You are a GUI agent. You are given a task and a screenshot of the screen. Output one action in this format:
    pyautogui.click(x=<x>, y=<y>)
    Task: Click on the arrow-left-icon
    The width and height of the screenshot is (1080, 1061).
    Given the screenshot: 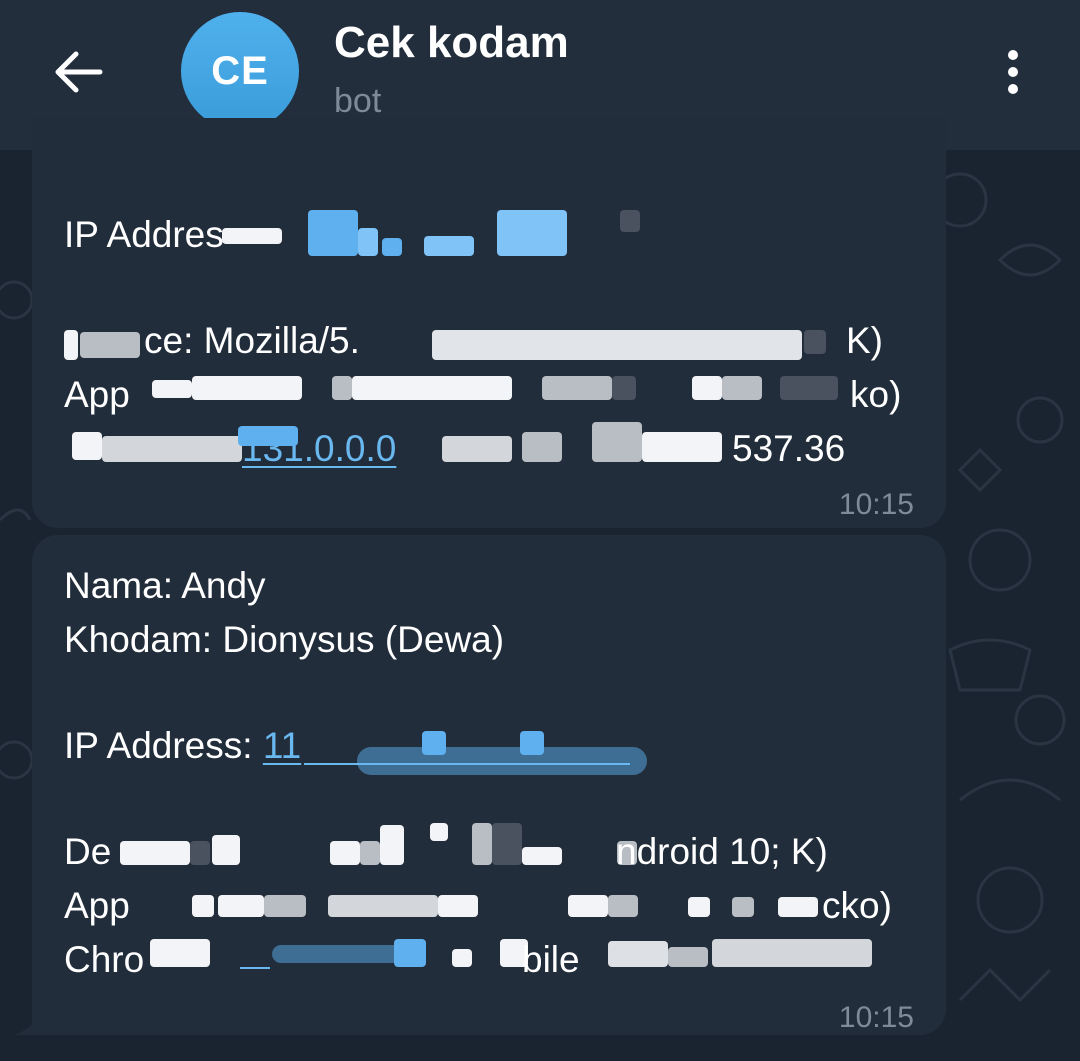 What is the action you would take?
    pyautogui.click(x=79, y=72)
    